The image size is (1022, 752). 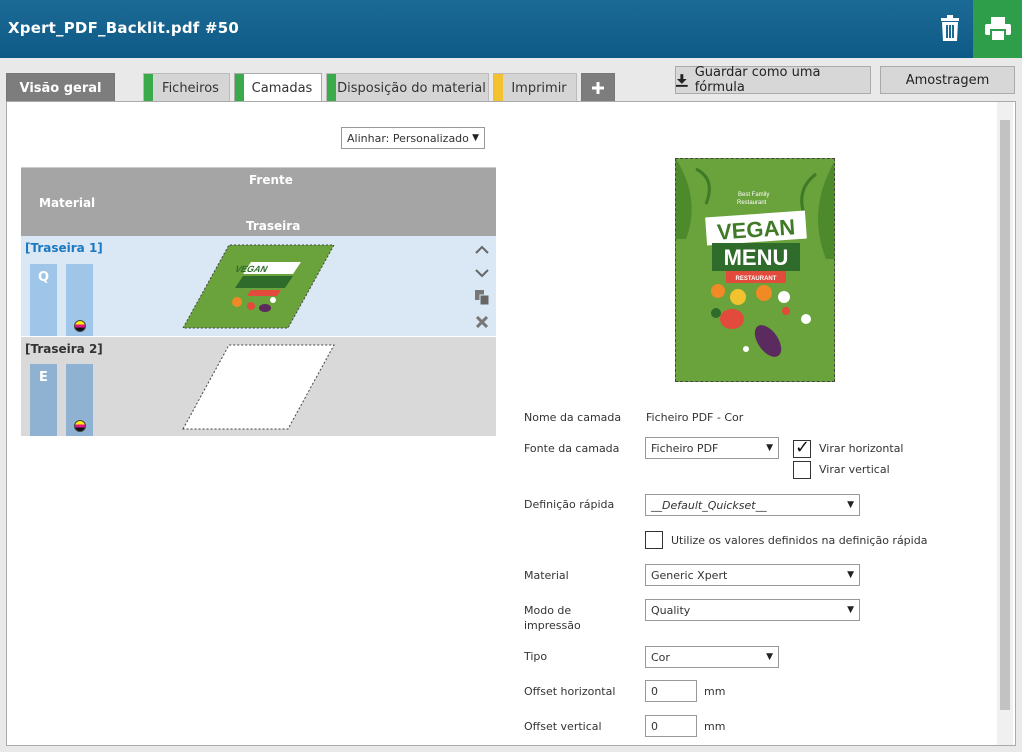 I want to click on material-select: Generic Xpert ▼, so click(x=752, y=575).